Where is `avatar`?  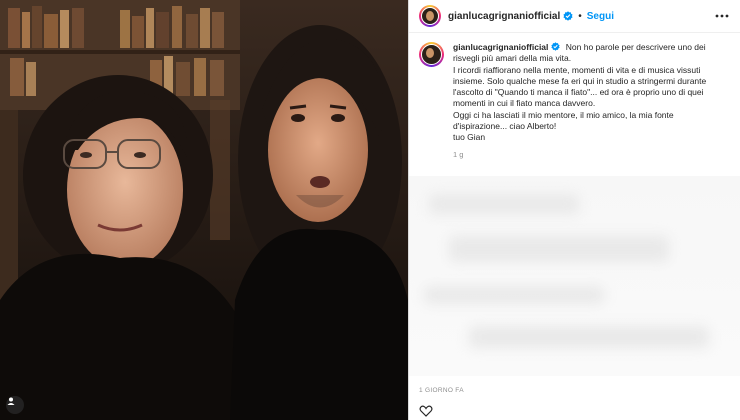
avatar is located at coordinates (430, 16).